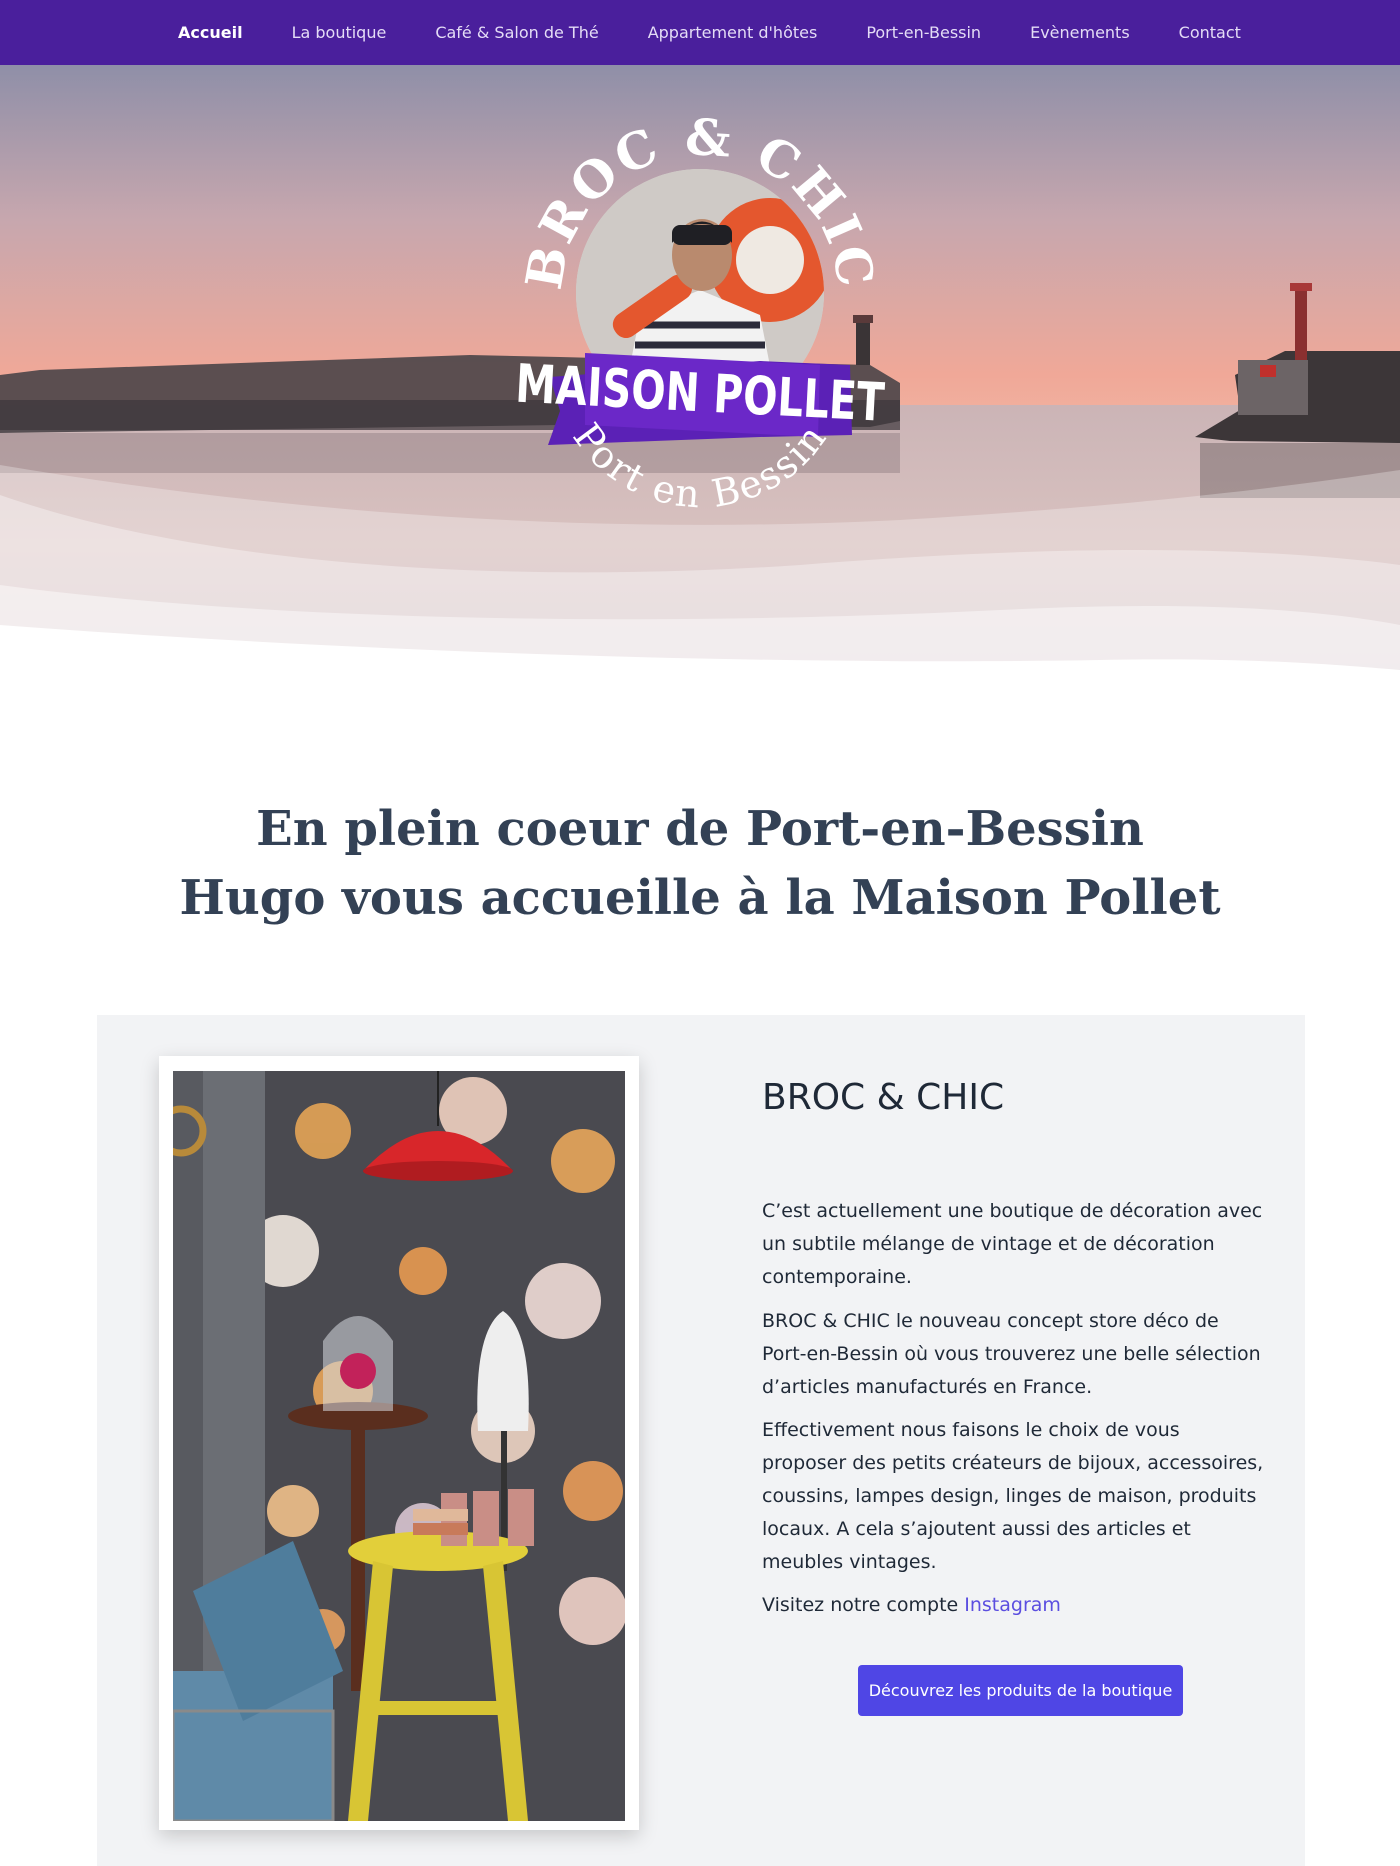 This screenshot has width=1400, height=1866. I want to click on shop-photo, so click(399, 1446).